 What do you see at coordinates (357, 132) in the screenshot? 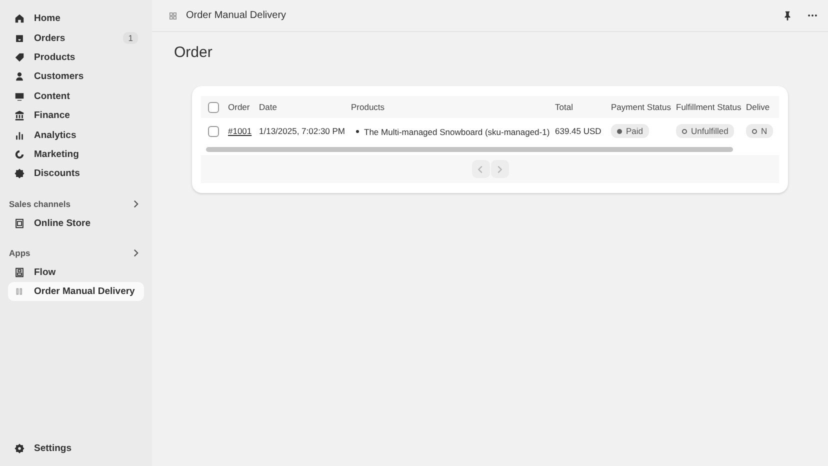
I see `bullet-icon` at bounding box center [357, 132].